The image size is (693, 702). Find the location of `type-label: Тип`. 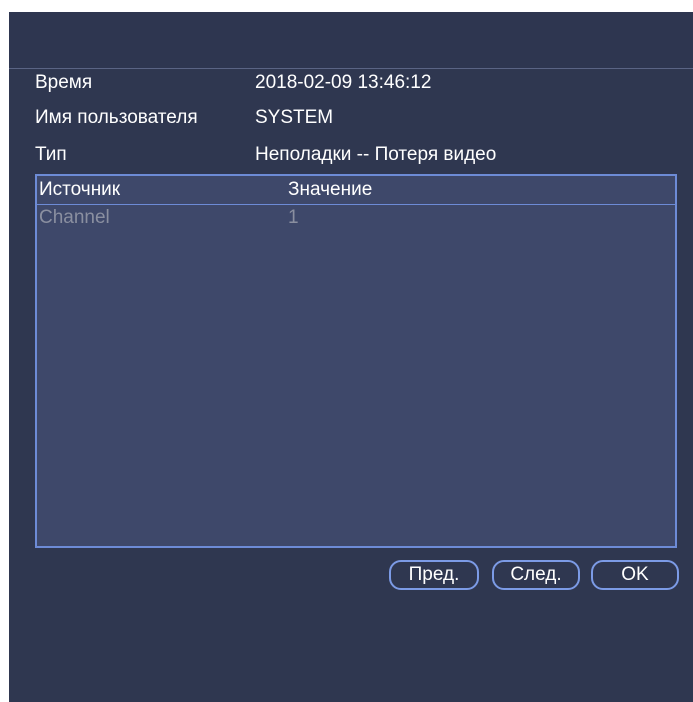

type-label: Тип is located at coordinates (51, 154).